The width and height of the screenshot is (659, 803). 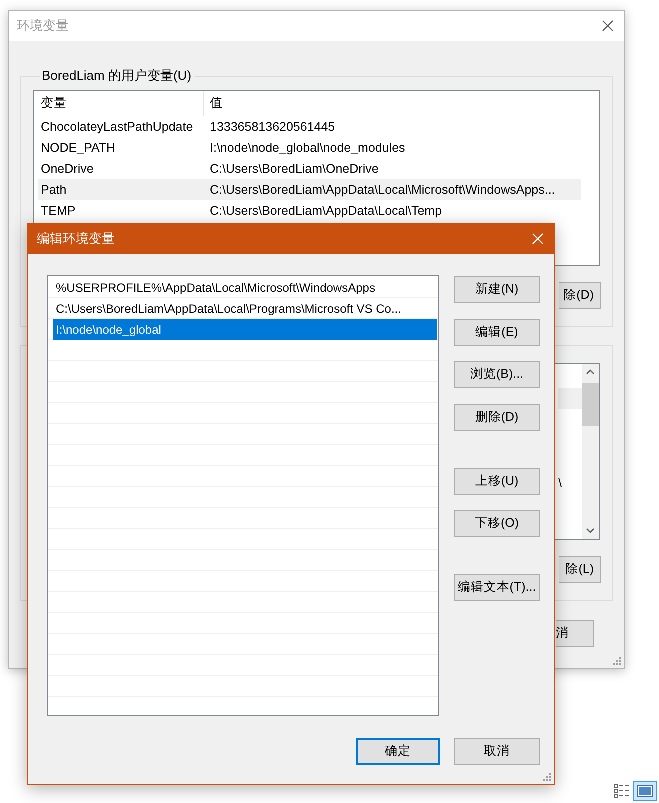 What do you see at coordinates (245, 329) in the screenshot?
I see `path-entry: I:\node\node_global` at bounding box center [245, 329].